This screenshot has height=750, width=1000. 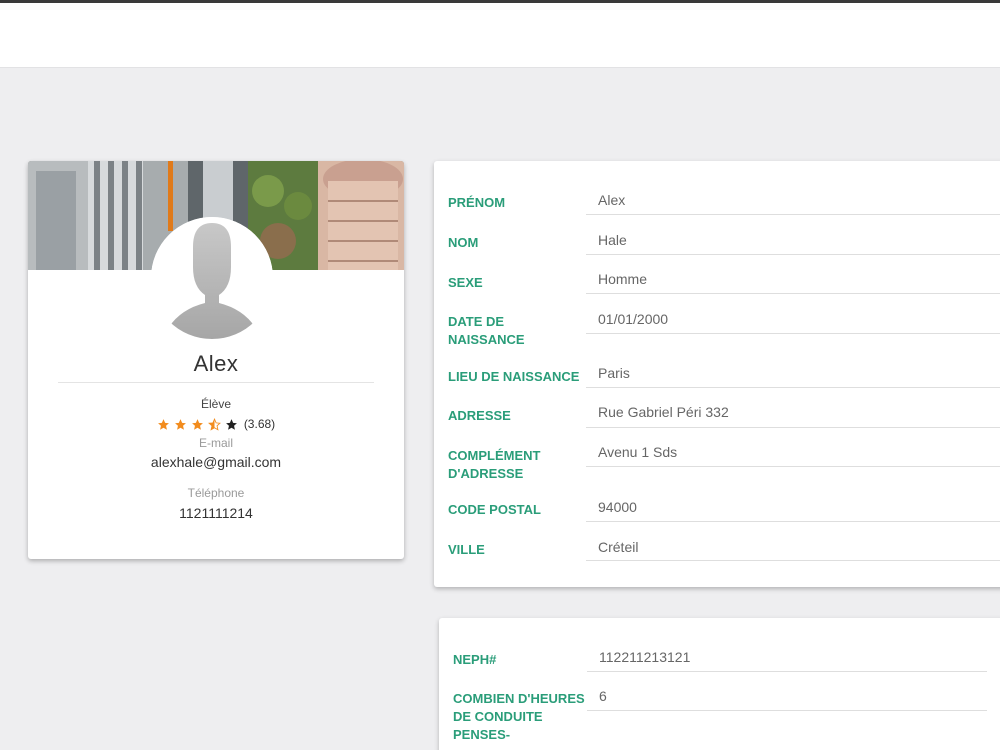 I want to click on field-value-date-naissance: 01/01/2000, so click(x=633, y=319).